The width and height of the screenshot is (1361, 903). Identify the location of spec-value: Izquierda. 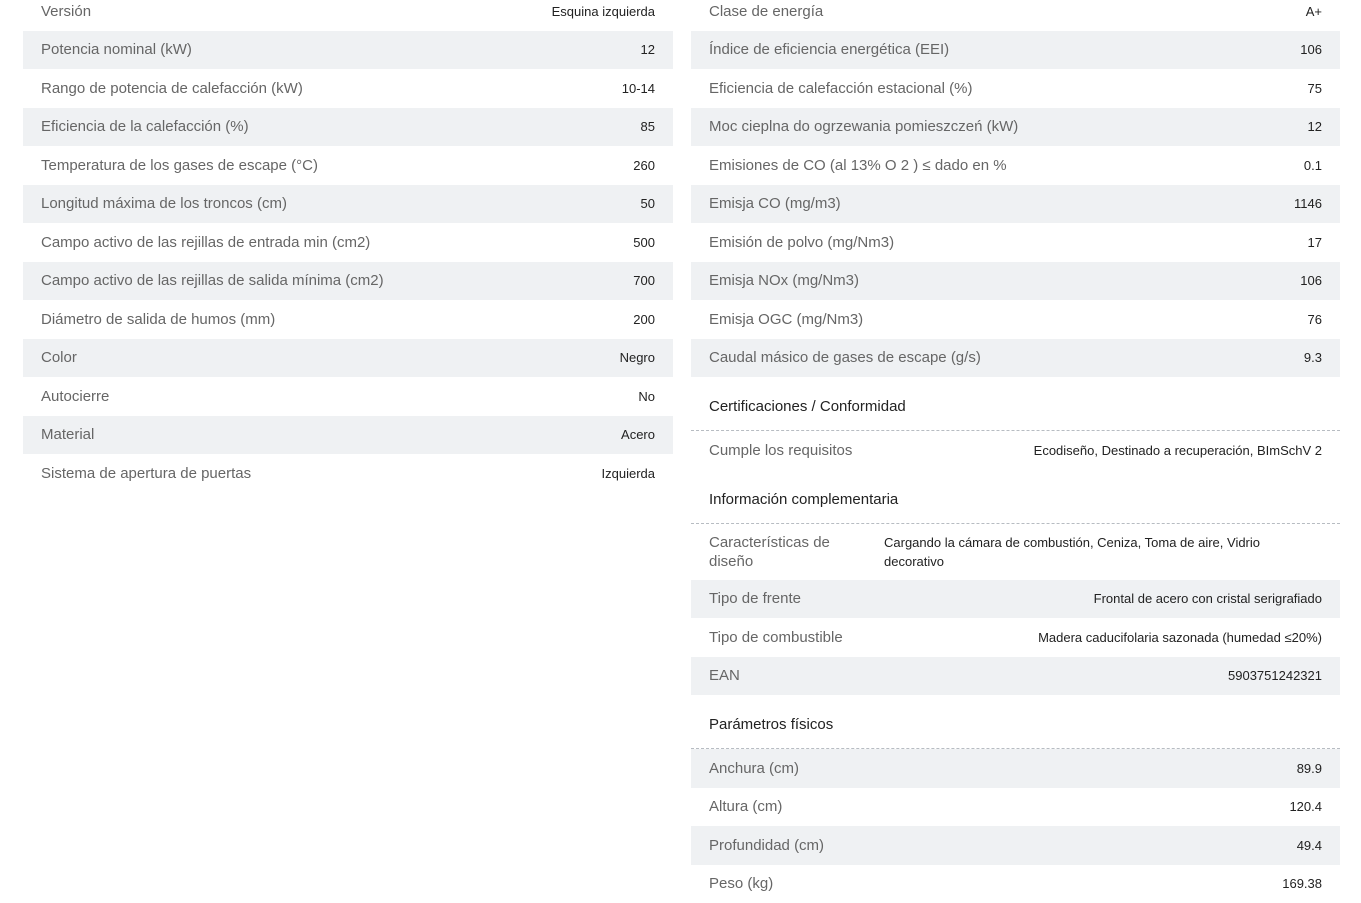
(628, 473).